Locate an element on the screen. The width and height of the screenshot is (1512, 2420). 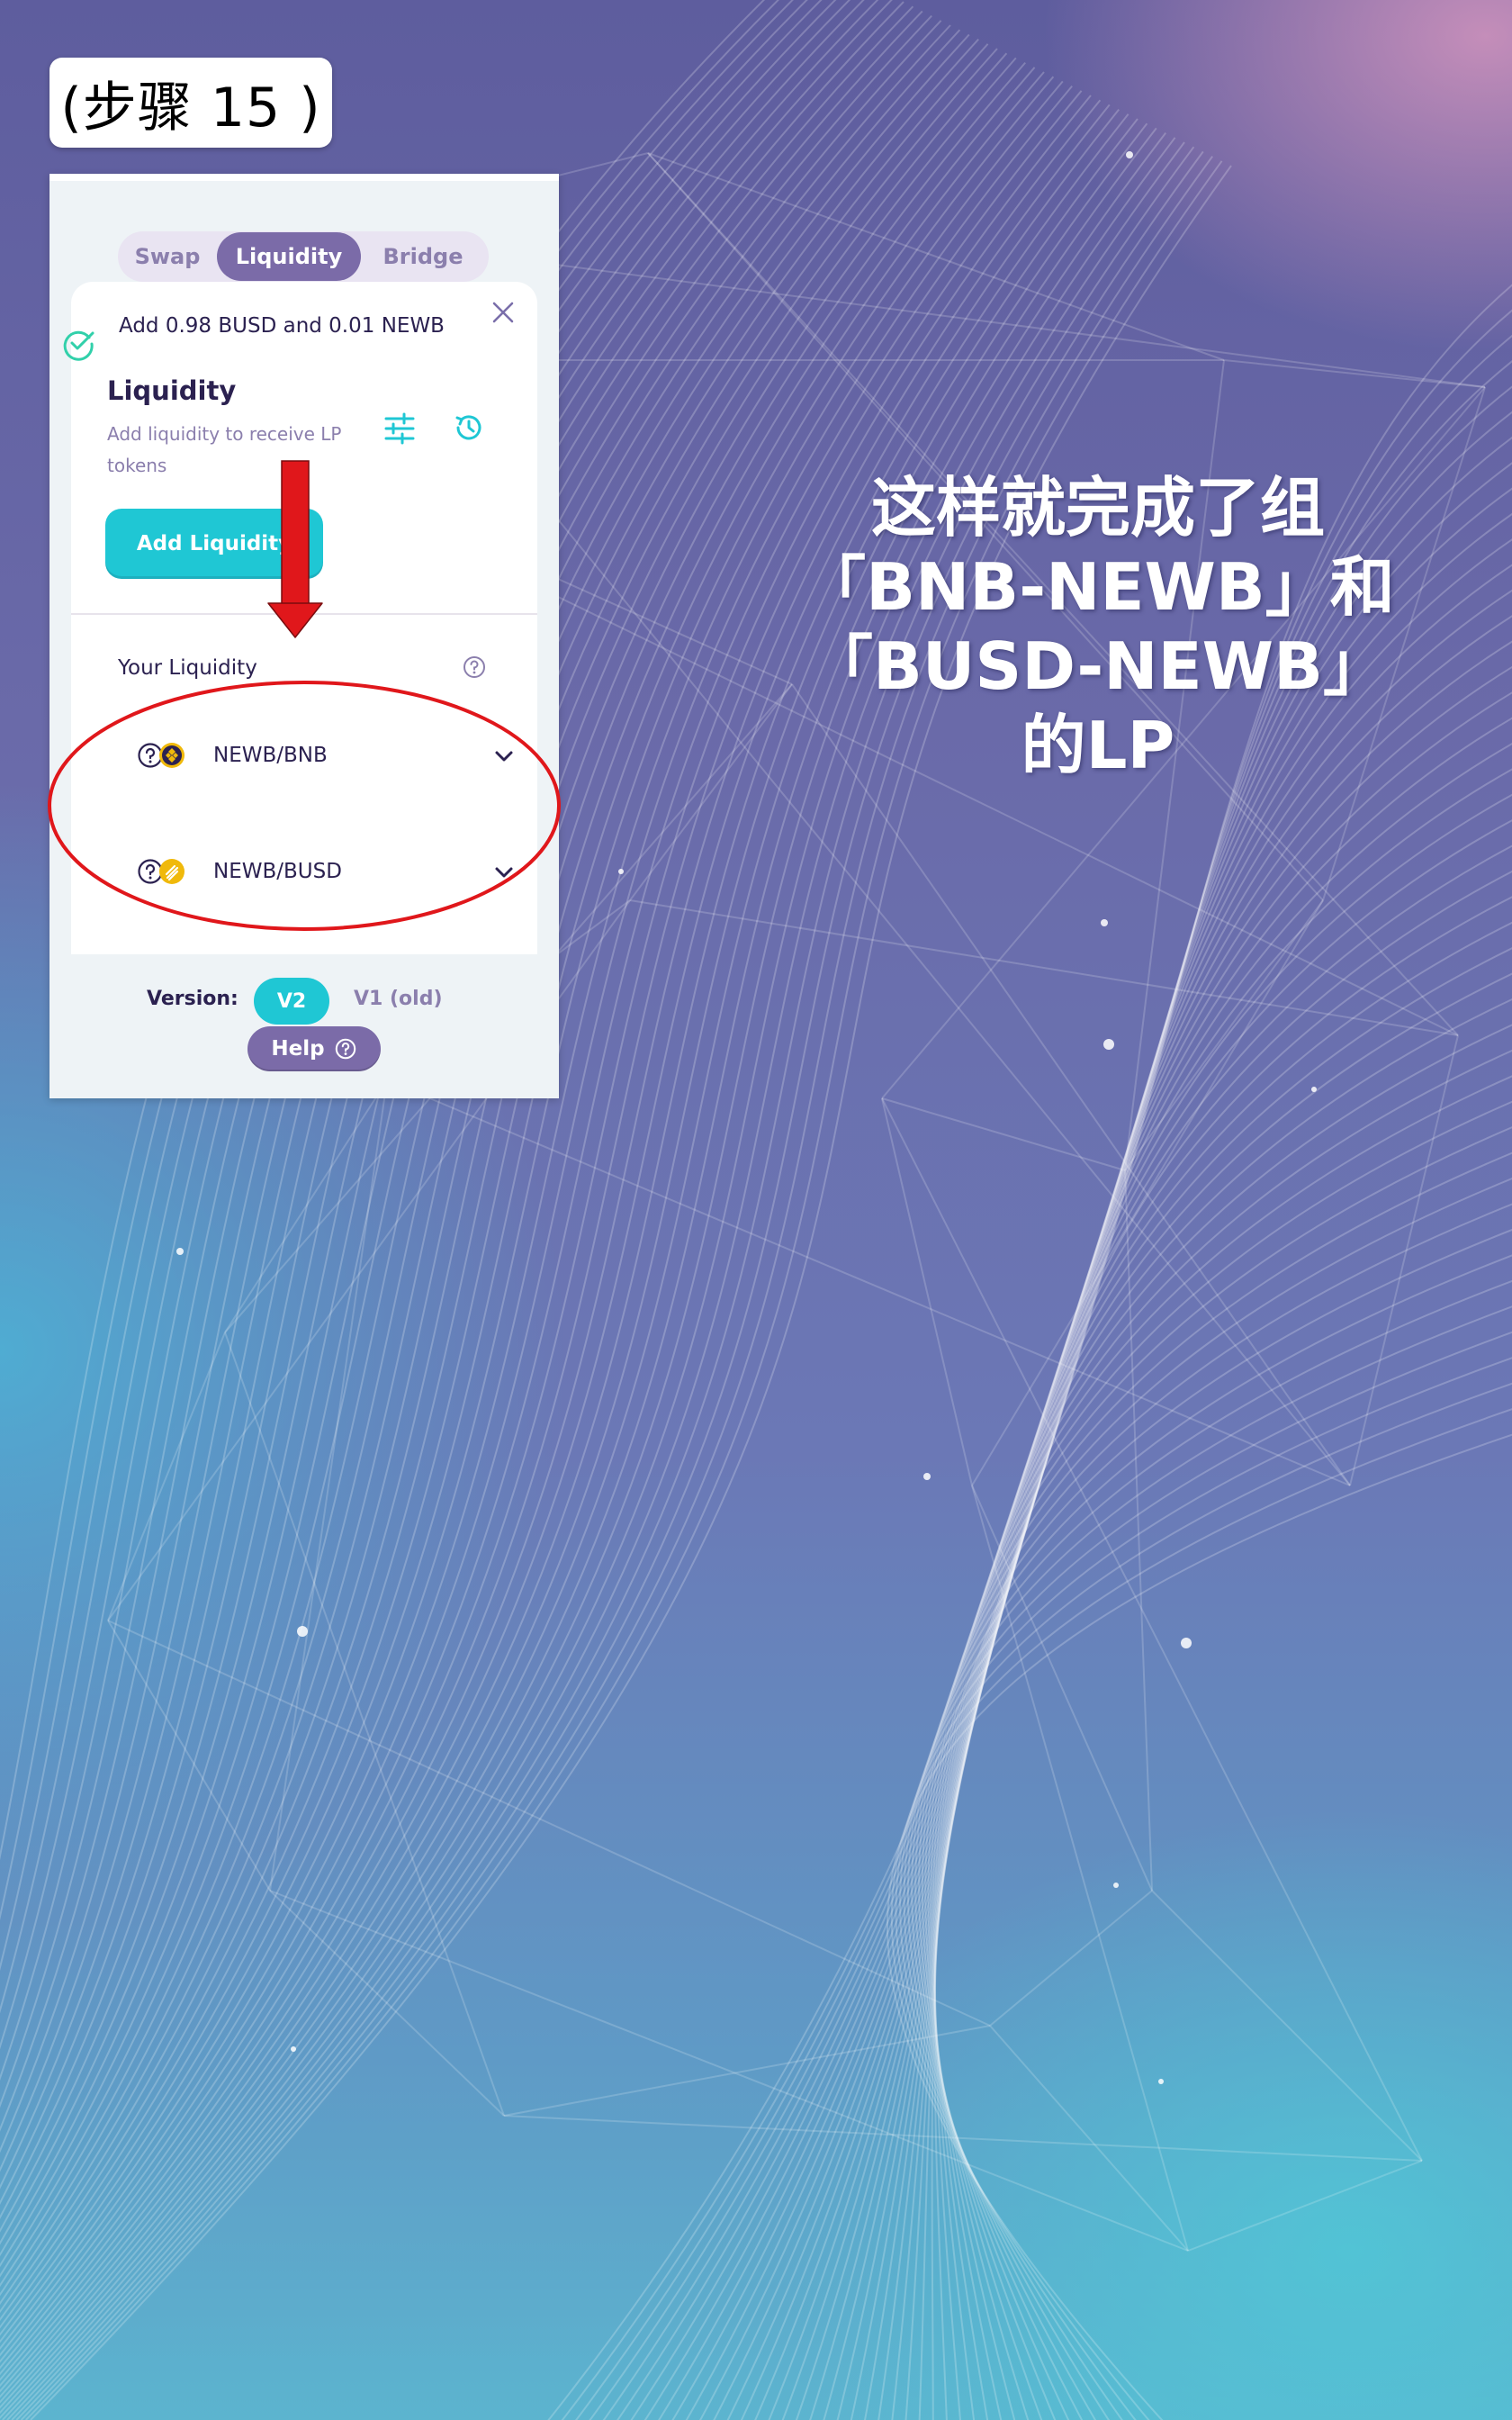
help-button: Help is located at coordinates (314, 1048).